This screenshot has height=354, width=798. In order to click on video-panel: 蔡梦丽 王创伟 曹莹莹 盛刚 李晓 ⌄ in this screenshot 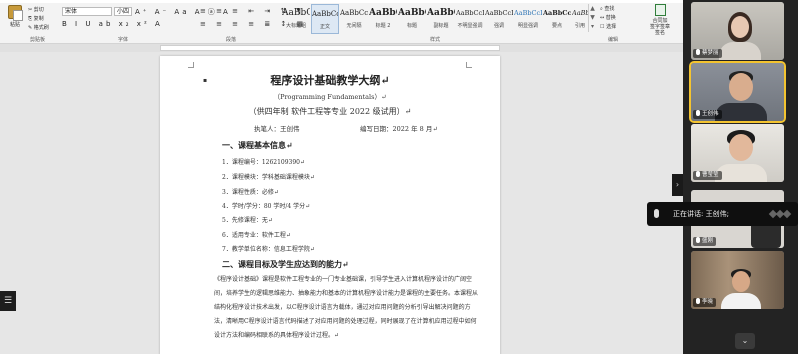, I will do `click(740, 177)`.